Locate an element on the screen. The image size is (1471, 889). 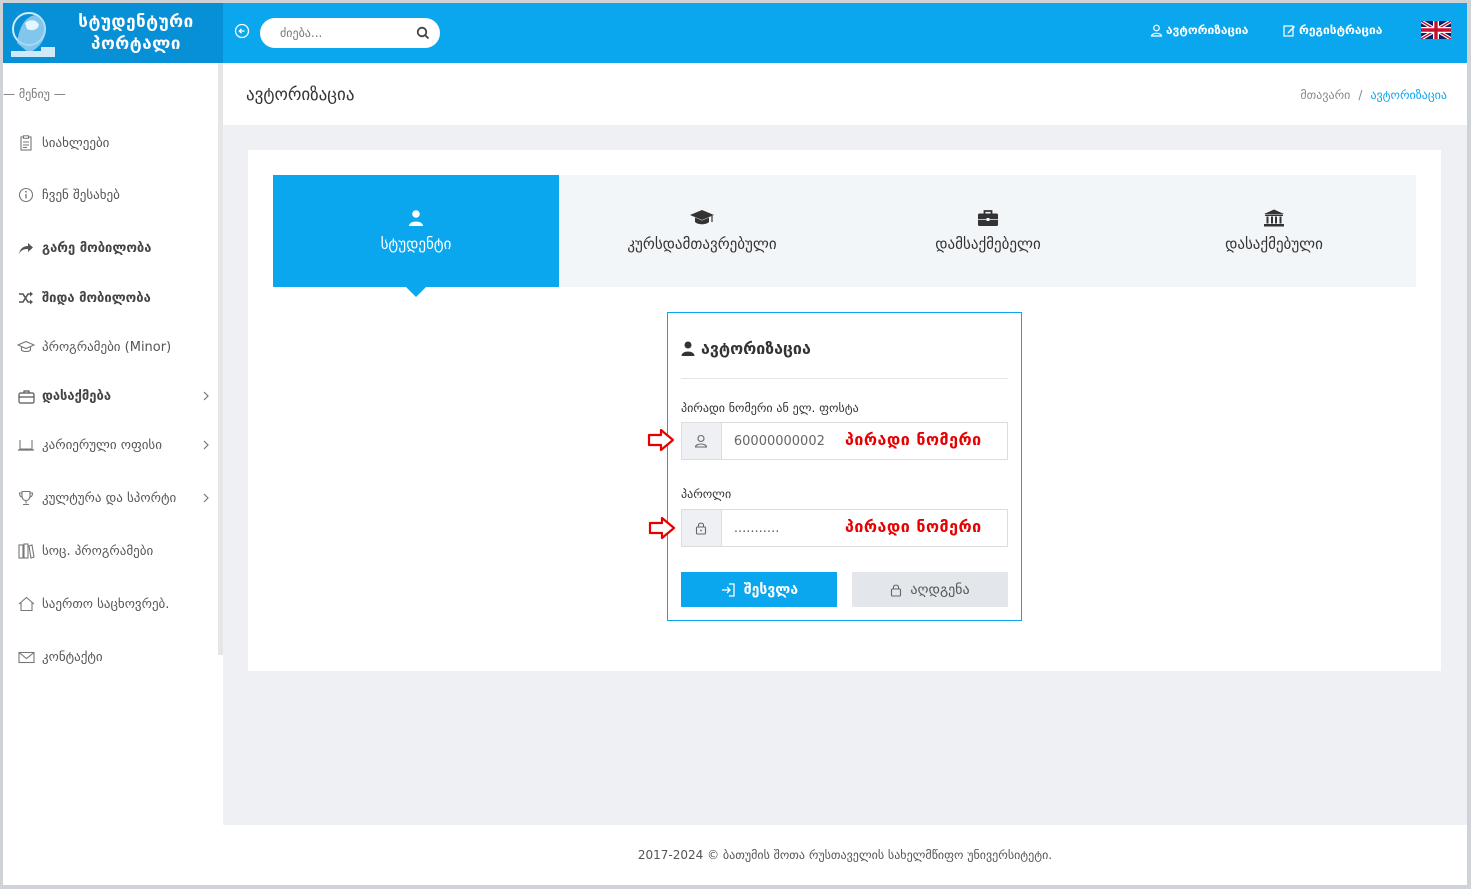
sidebar-item-external-mobility: გარე მობილობა is located at coordinates (117, 248).